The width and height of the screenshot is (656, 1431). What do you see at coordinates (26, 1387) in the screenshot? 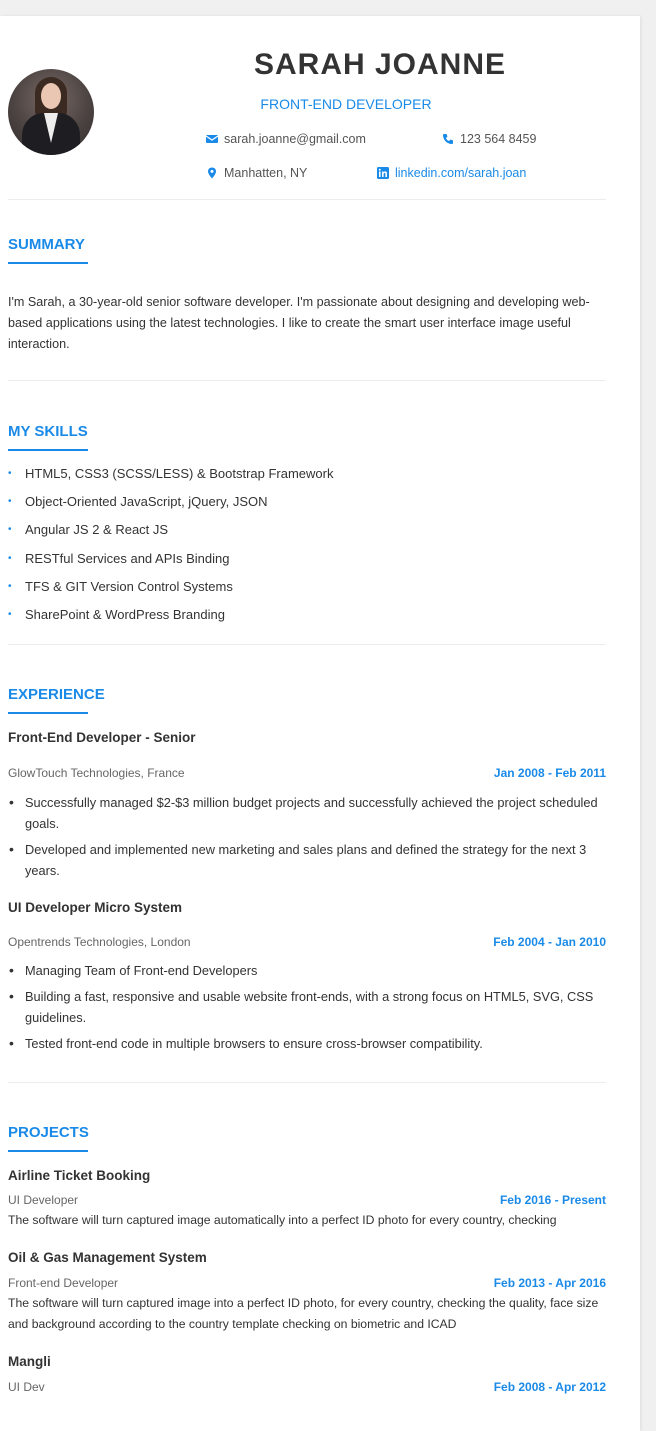
I see `project-role: UI Dev` at bounding box center [26, 1387].